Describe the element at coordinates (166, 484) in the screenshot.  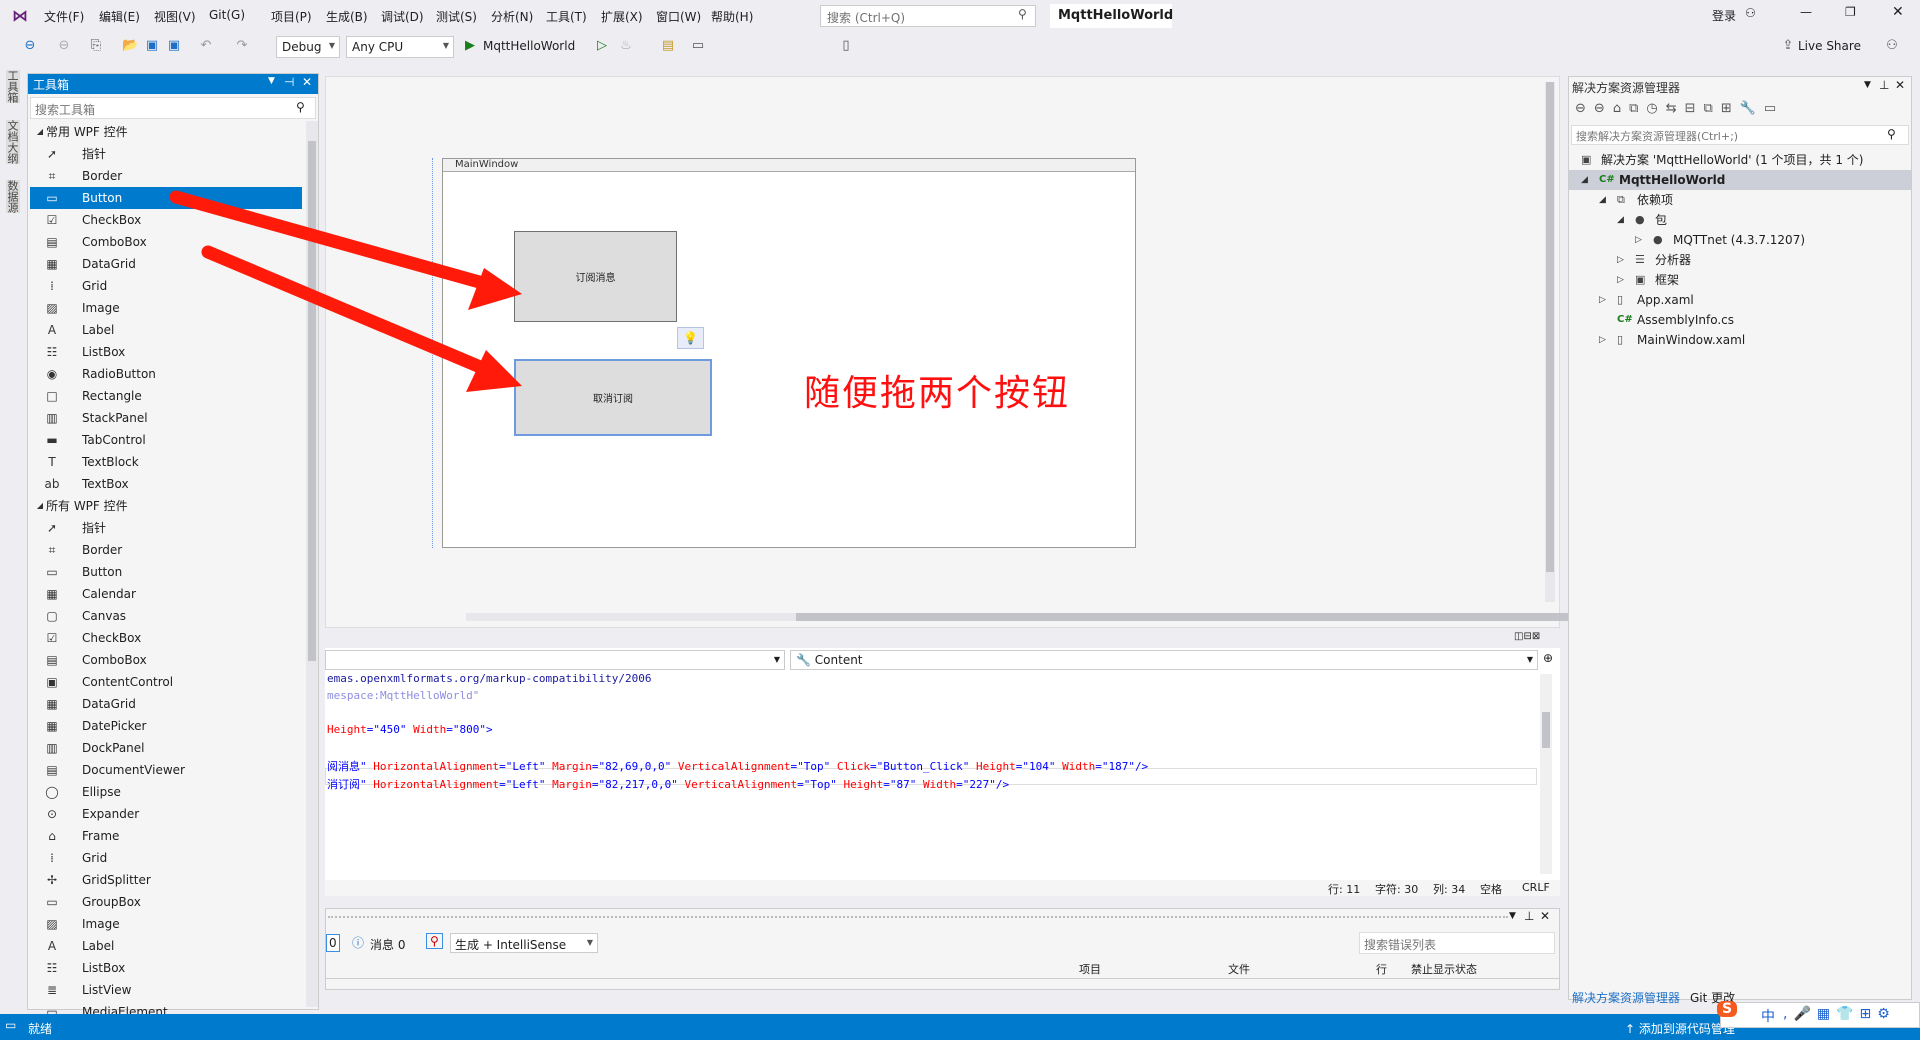
I see `toolbox-item-textbox: ab TextBox` at that location.